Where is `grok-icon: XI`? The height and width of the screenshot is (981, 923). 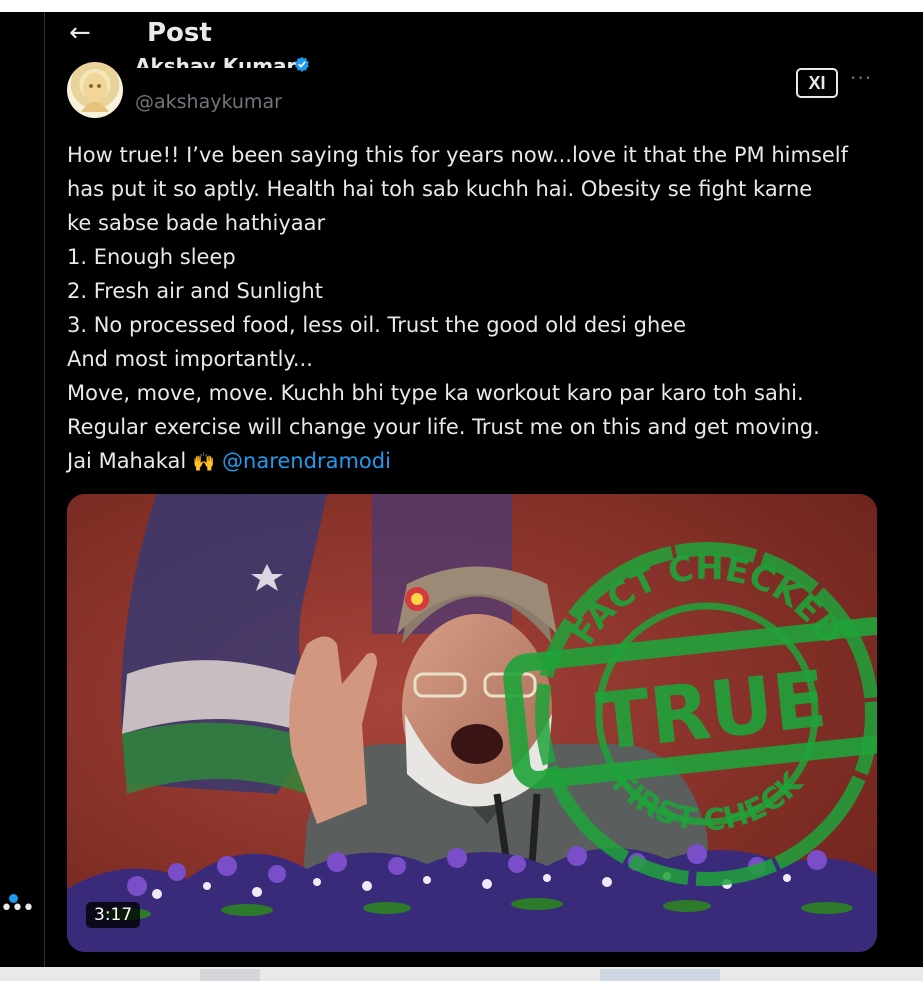
grok-icon: XI is located at coordinates (817, 83).